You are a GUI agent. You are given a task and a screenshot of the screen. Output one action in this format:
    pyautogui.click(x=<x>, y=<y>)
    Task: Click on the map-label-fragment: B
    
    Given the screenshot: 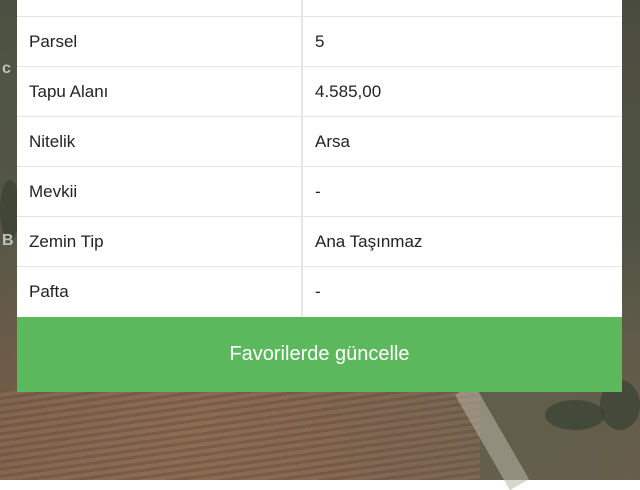 What is the action you would take?
    pyautogui.click(x=8, y=240)
    